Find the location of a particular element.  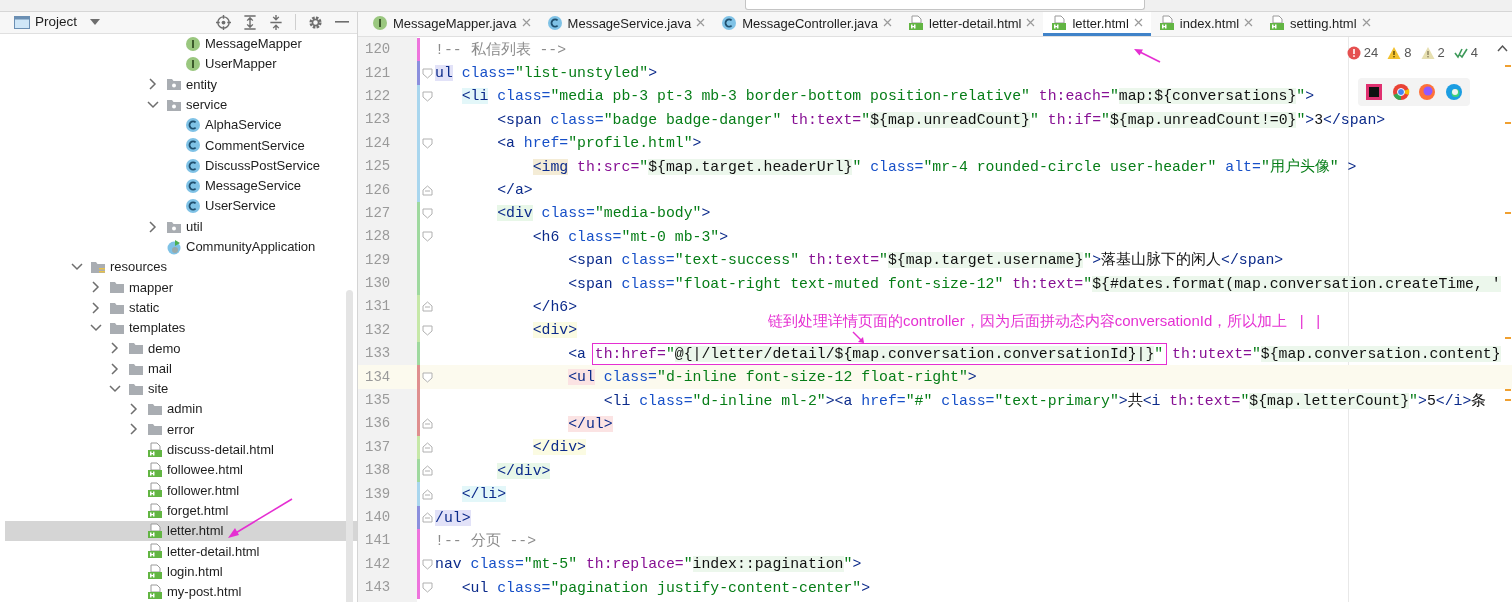

line-number: 125 is located at coordinates (378, 167).